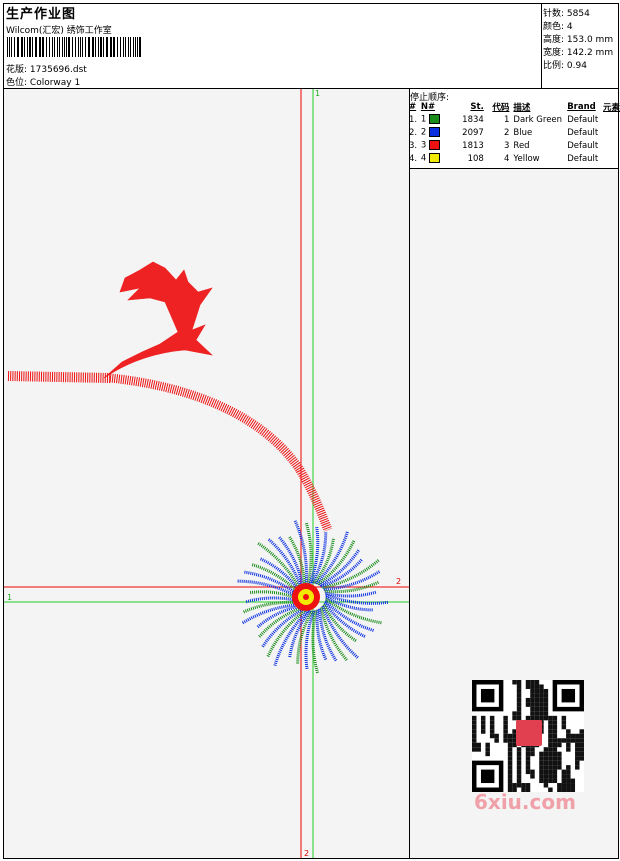 The width and height of the screenshot is (620, 861). I want to click on thread-table-header: # N# St. 代码 描述 Brand 元素, so click(514, 107).